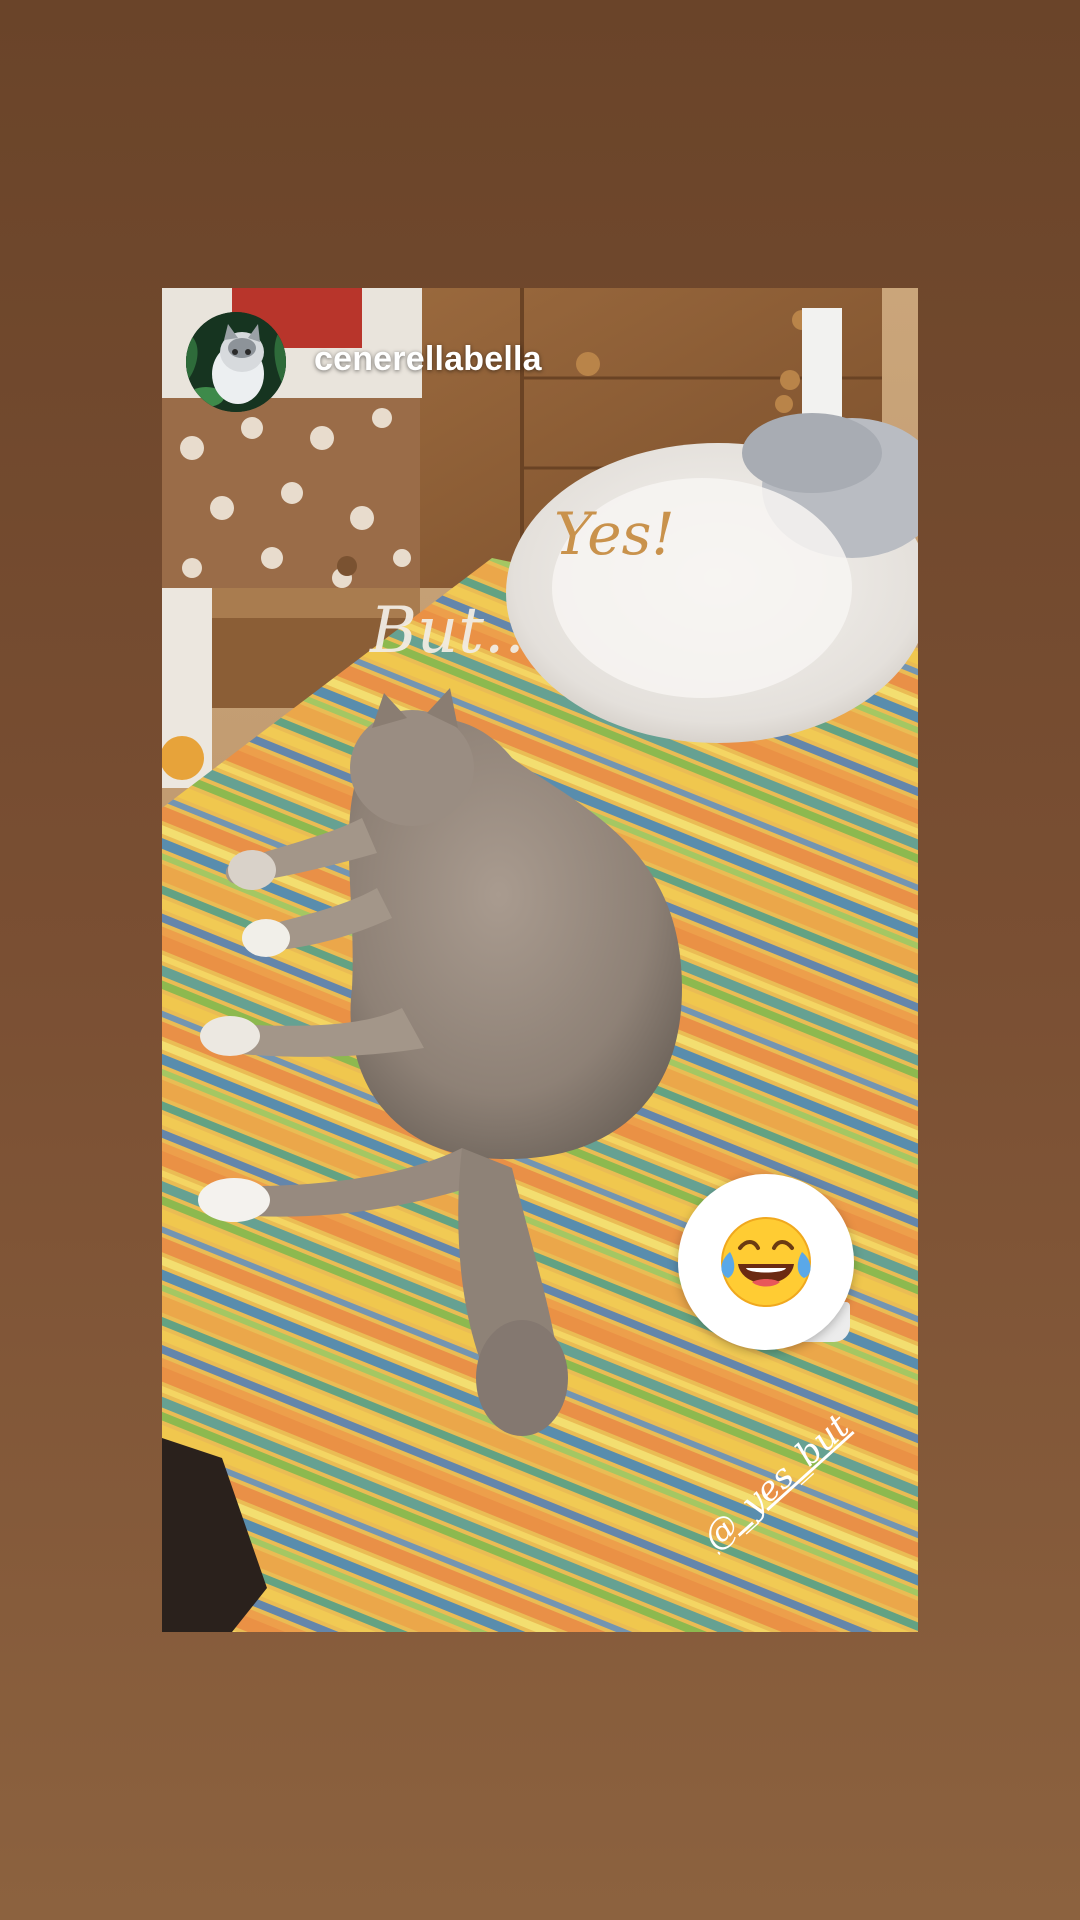 The height and width of the screenshot is (1920, 1080). I want to click on face-with-tears-of-joy-icon, so click(766, 1262).